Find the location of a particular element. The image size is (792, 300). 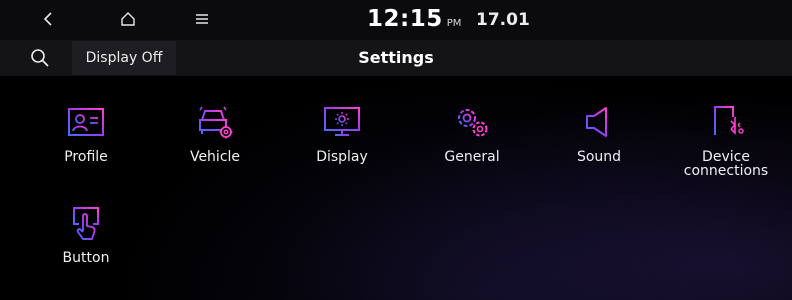

search-icon is located at coordinates (40, 58).